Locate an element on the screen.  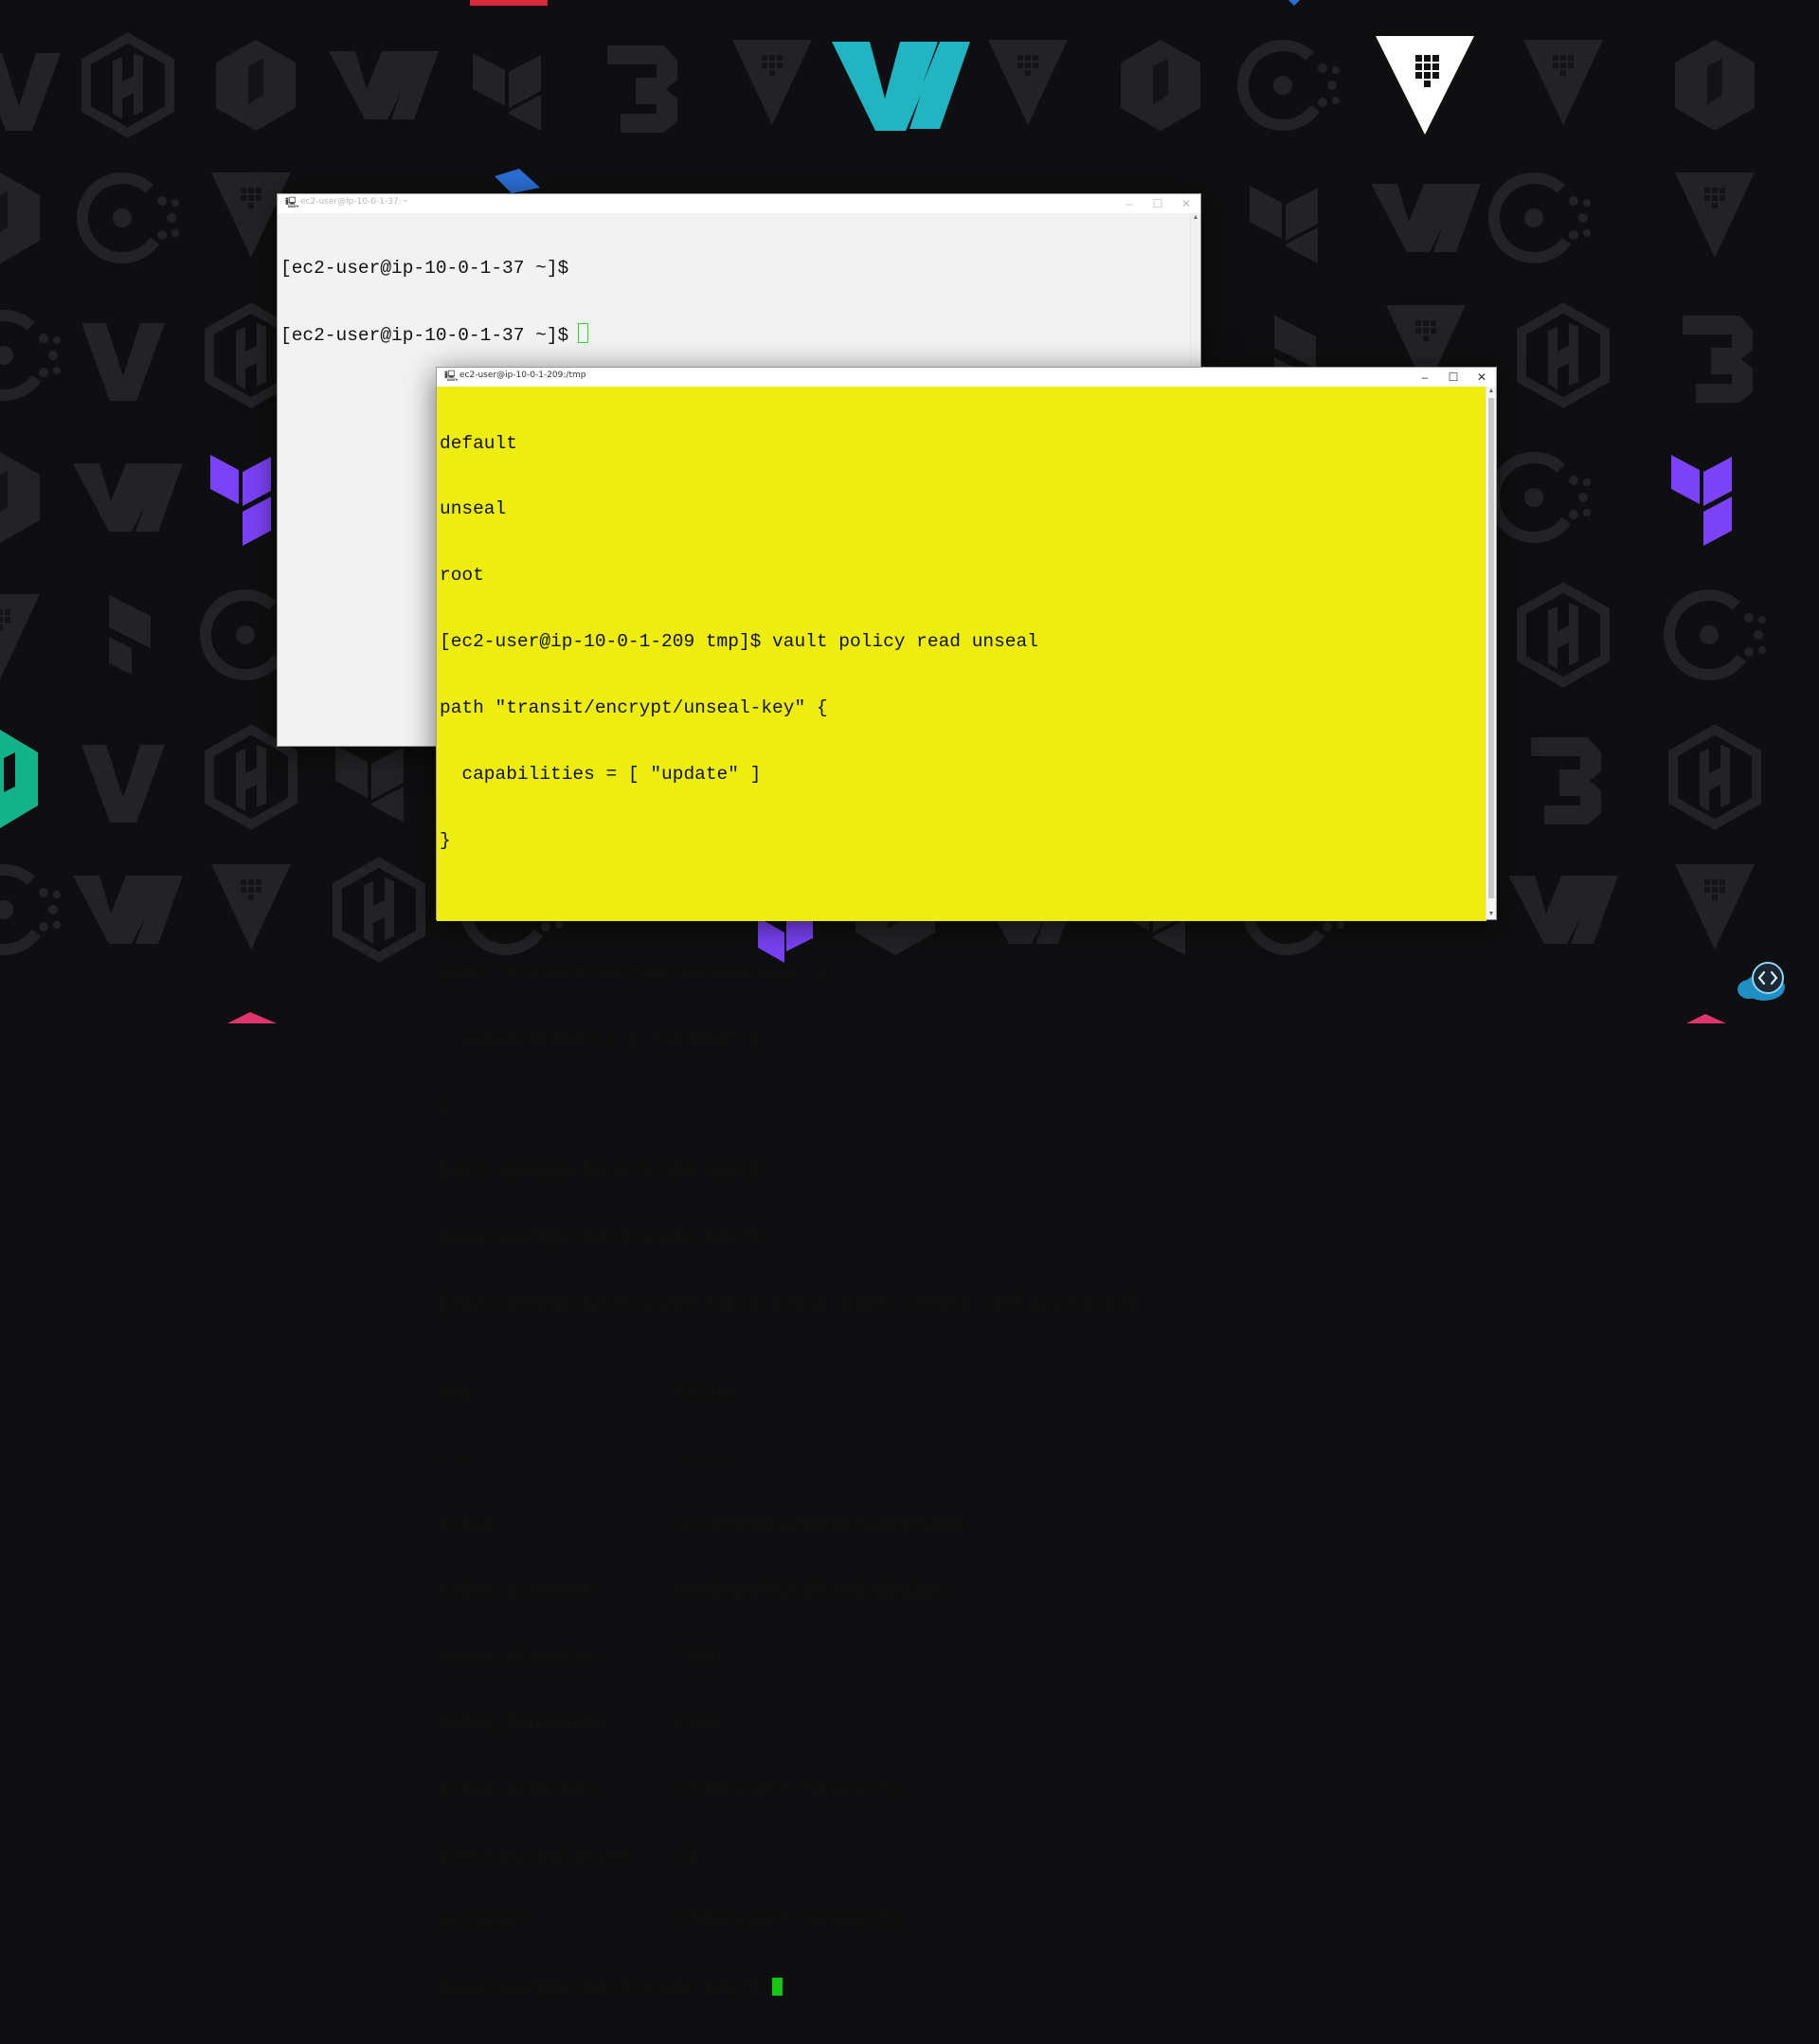
terminal-line: default is located at coordinates (478, 443).